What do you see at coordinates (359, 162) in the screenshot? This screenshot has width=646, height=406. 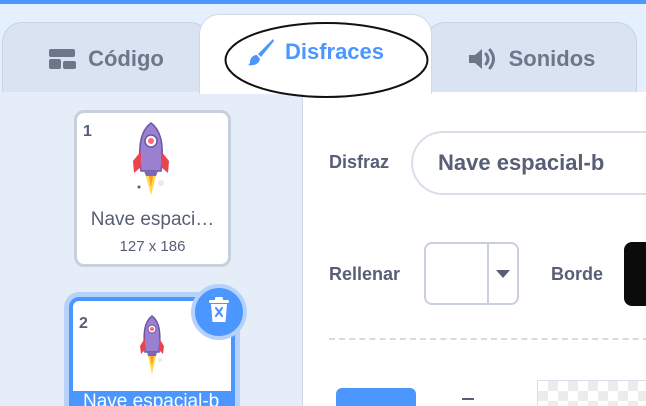 I see `costume-label: Disfraz` at bounding box center [359, 162].